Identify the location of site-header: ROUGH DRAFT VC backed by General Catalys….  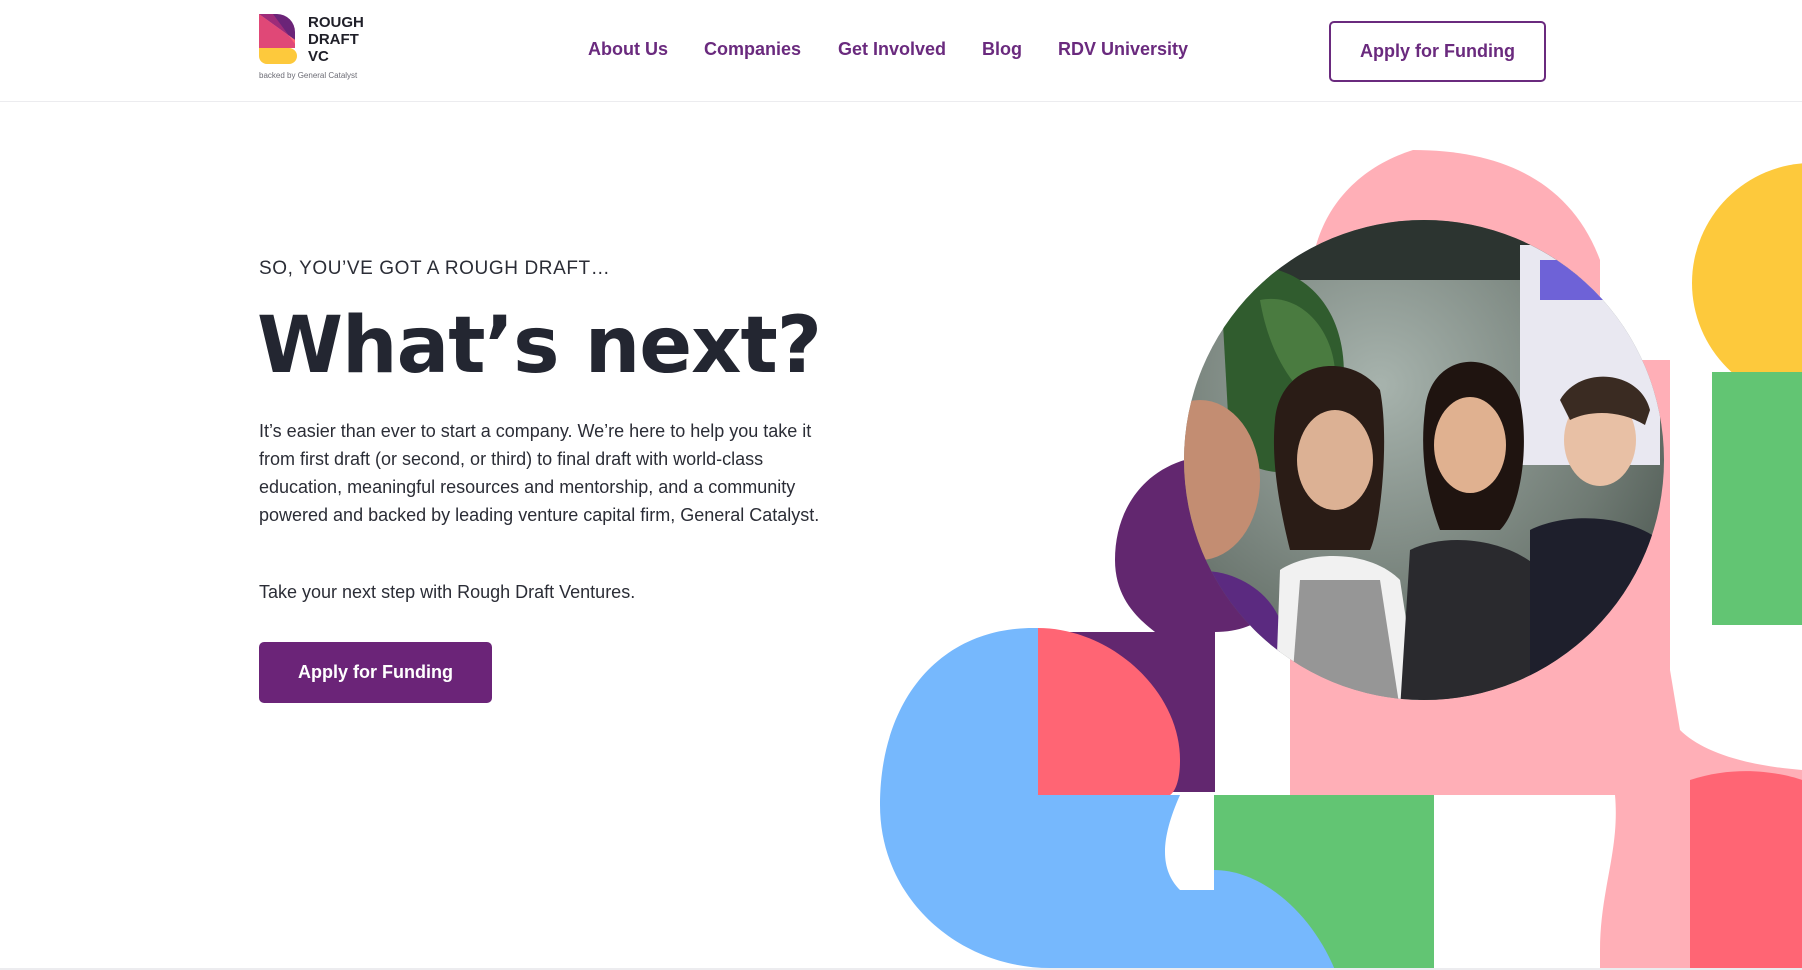
(901, 51).